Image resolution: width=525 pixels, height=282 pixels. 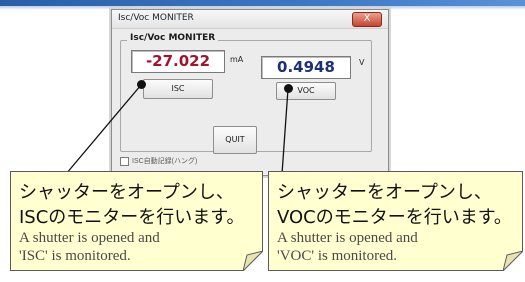 What do you see at coordinates (347, 238) in the screenshot?
I see `voc-callout-en-line1: A shutter is opened and` at bounding box center [347, 238].